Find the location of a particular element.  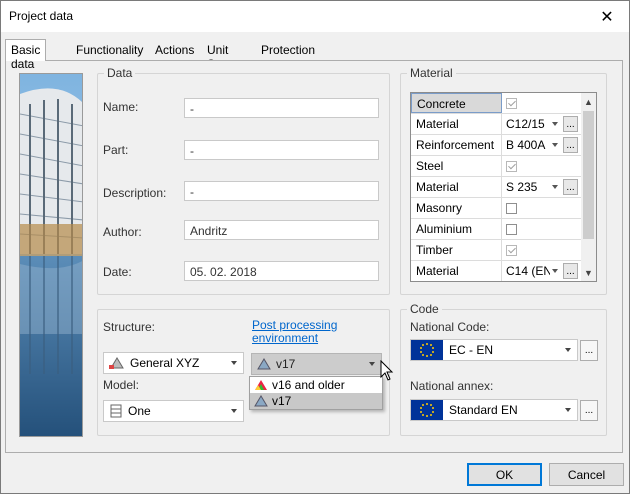

tab-unit-set: Unit Set is located at coordinates (217, 56).